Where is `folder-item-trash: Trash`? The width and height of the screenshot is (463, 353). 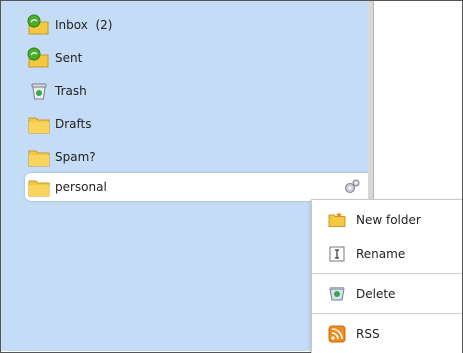
folder-item-trash: Trash is located at coordinates (182, 91).